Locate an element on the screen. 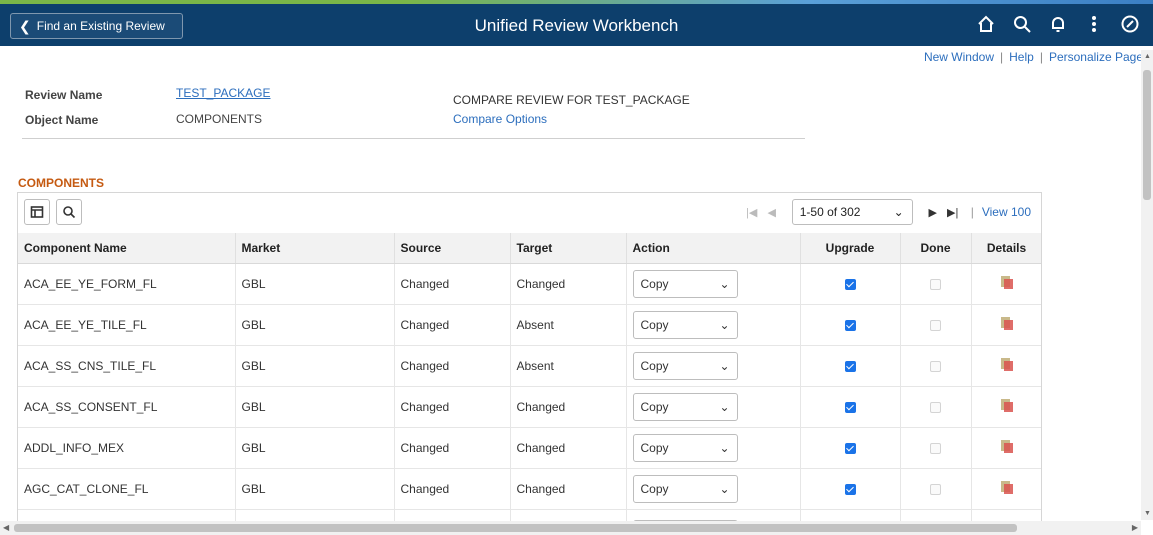  scroll-left-icon: ◀ is located at coordinates (6, 527).